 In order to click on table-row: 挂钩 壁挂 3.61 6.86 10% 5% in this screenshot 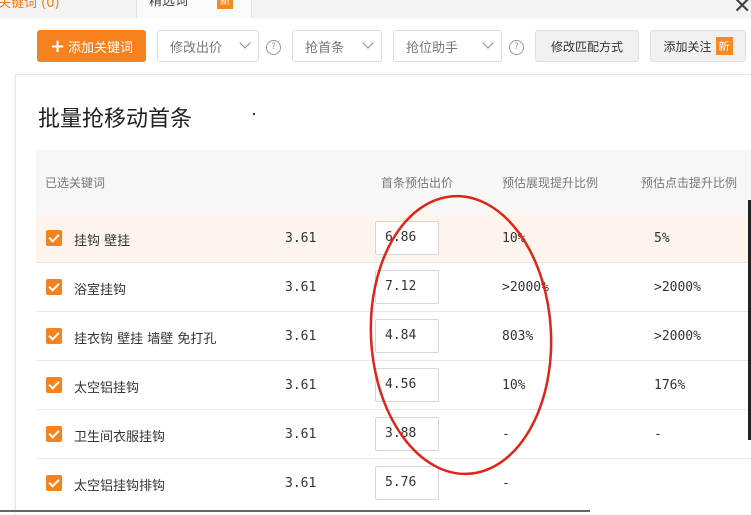, I will do `click(393, 238)`.